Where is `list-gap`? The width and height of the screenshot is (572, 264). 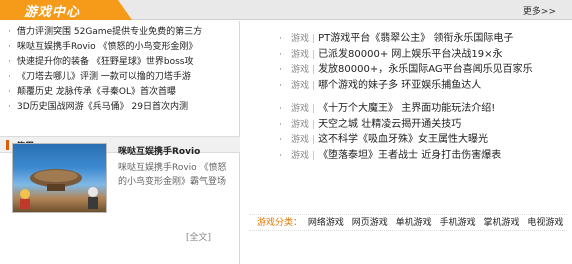
list-gap is located at coordinates (424, 97).